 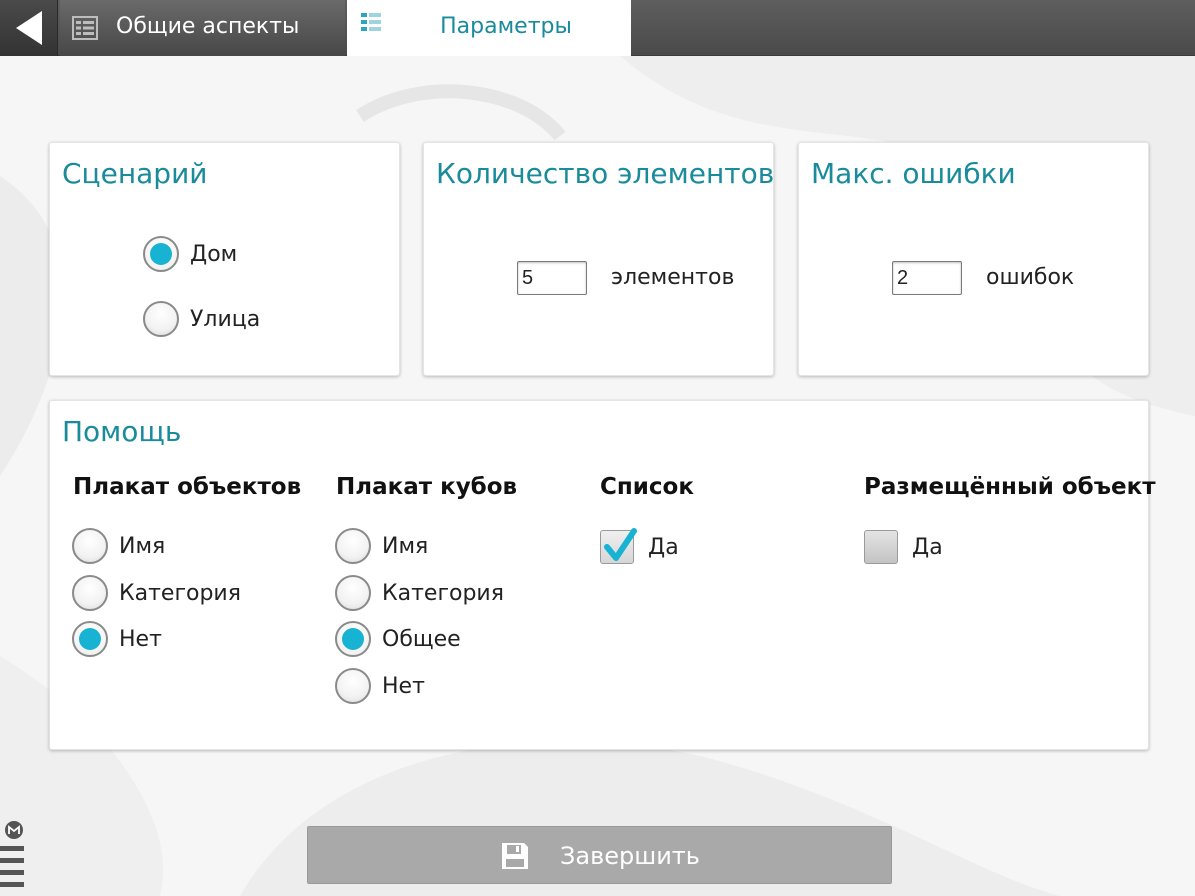 What do you see at coordinates (552, 278) in the screenshot?
I see `element-count-input` at bounding box center [552, 278].